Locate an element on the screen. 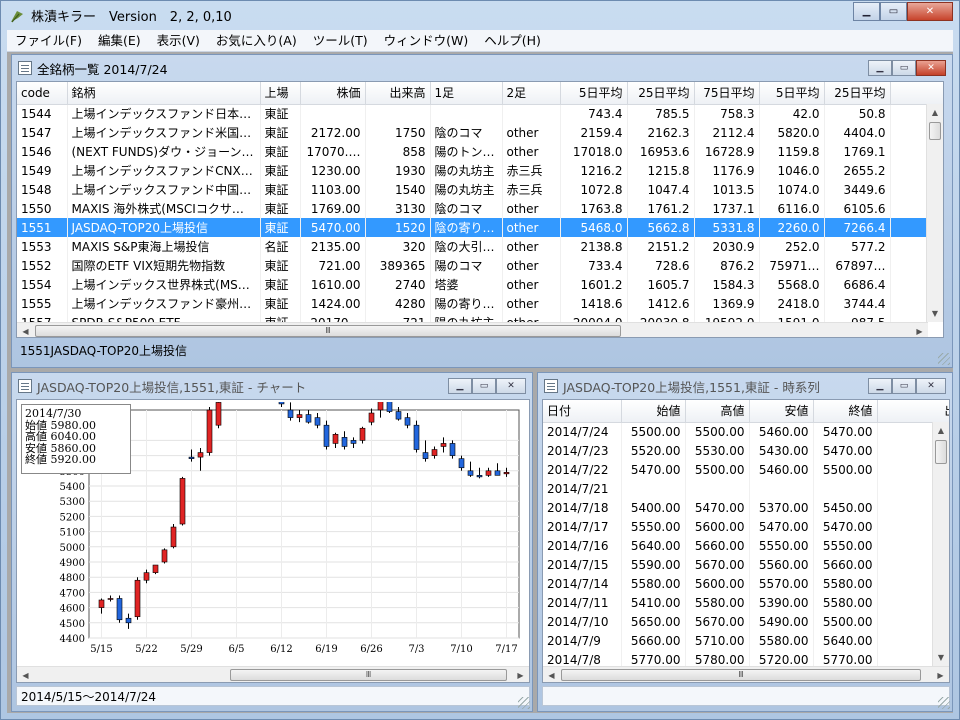  table-row: 2014/7/185400.005470.005370.005450.00338 is located at coordinates (746, 507).